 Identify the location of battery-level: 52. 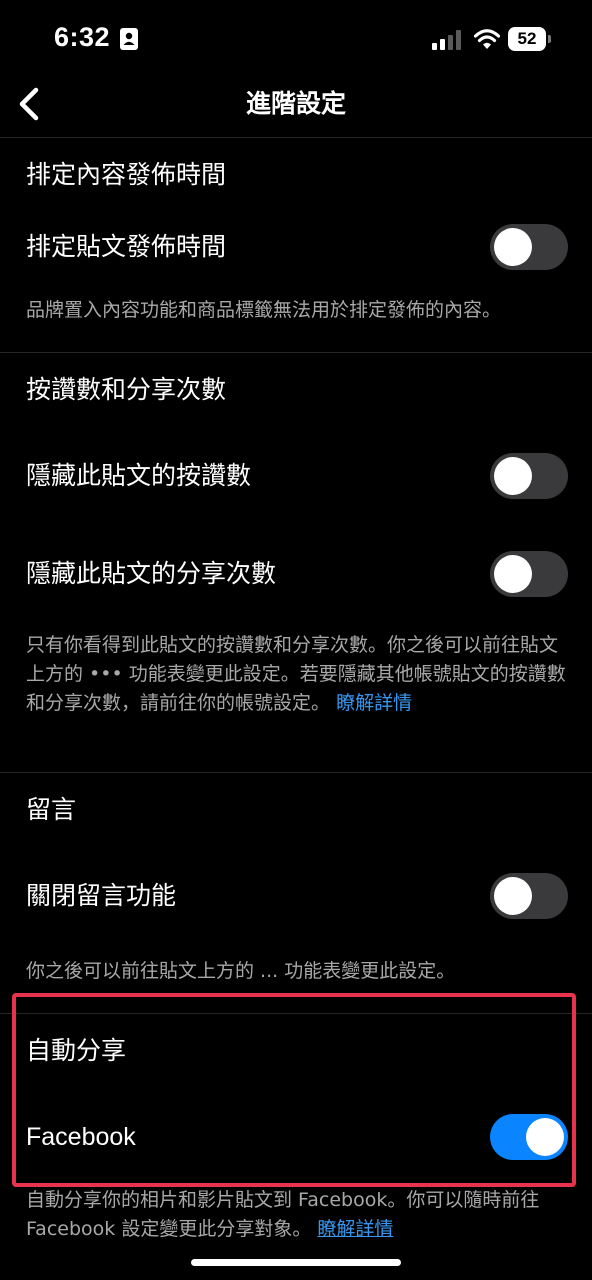
(527, 39).